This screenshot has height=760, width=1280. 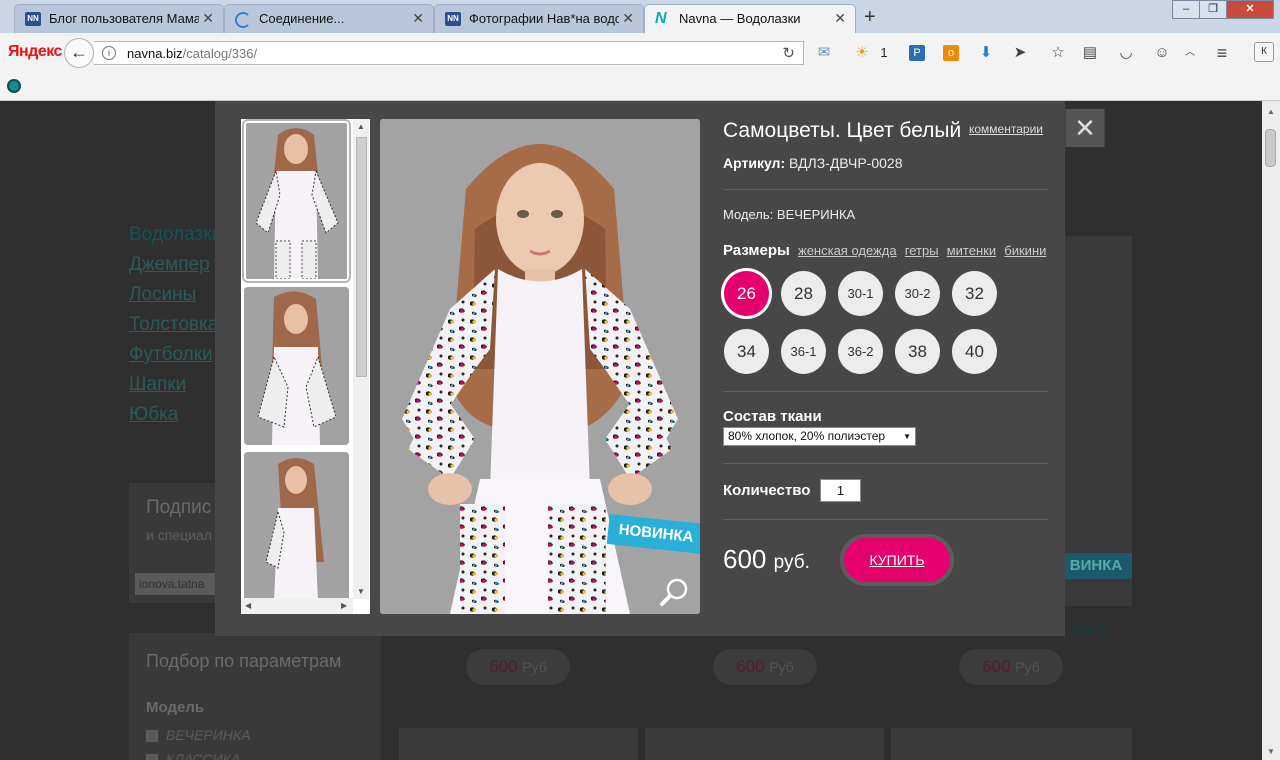 What do you see at coordinates (220, 53) in the screenshot?
I see `url-path: /catalog/336/` at bounding box center [220, 53].